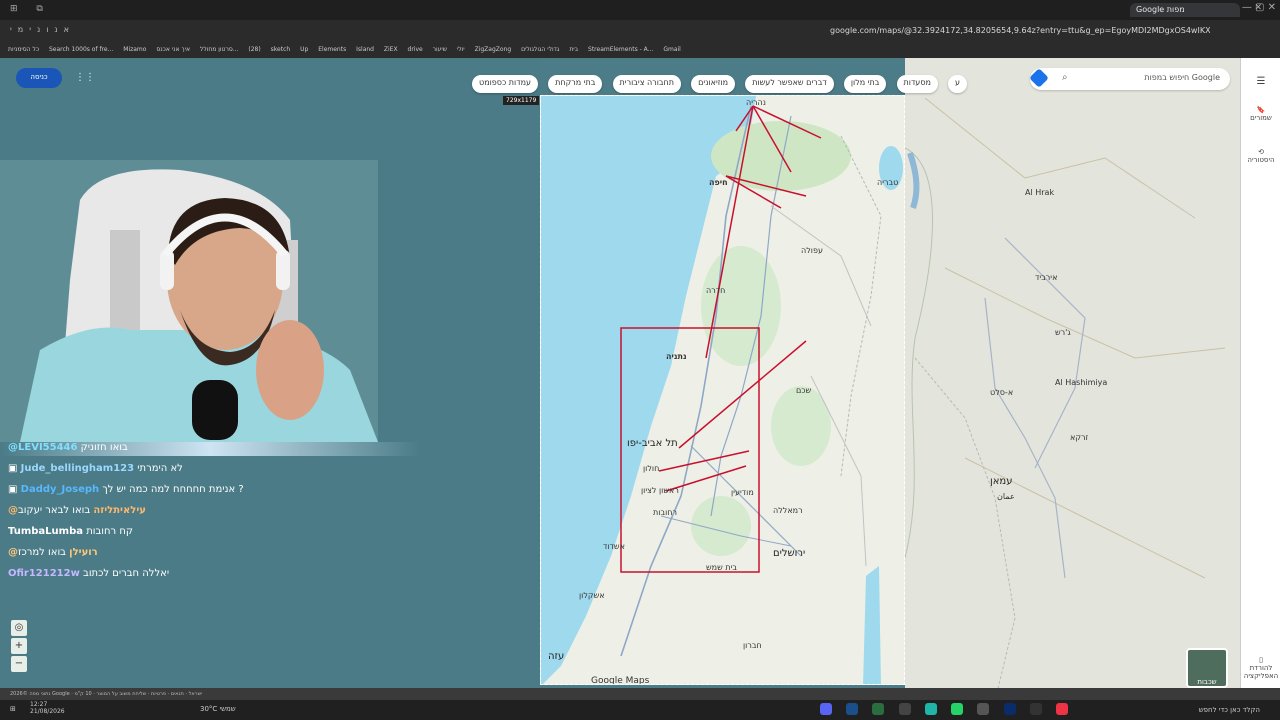  I want to click on chip-things-to-do: דברים שאפשר לעשות, so click(789, 84).